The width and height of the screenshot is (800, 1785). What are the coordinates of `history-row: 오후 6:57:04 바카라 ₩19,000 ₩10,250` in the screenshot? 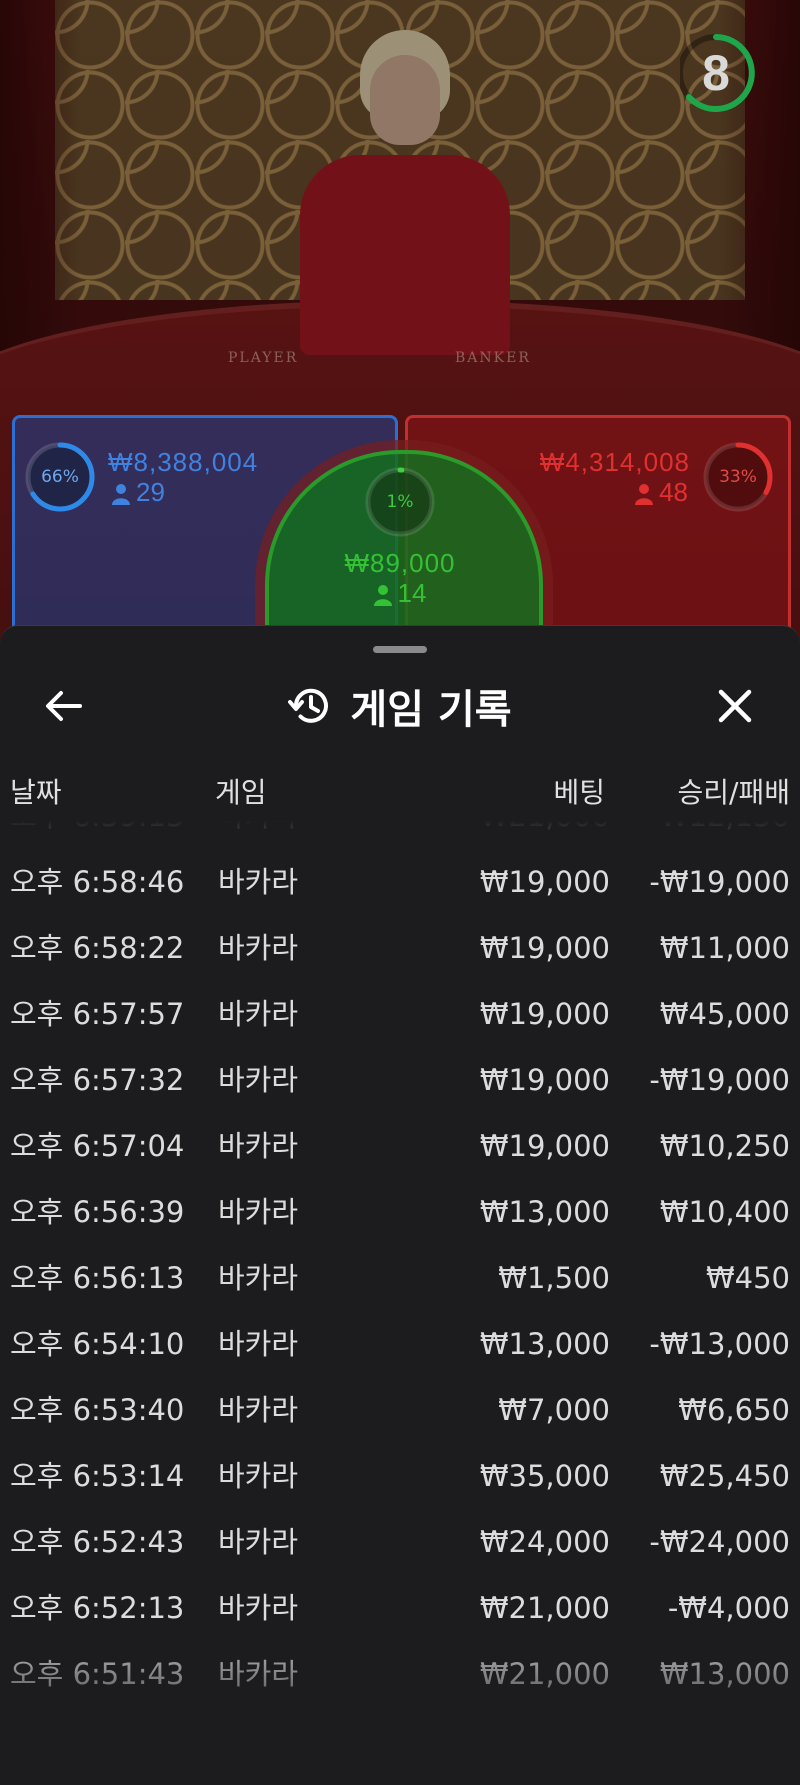 It's located at (400, 1146).